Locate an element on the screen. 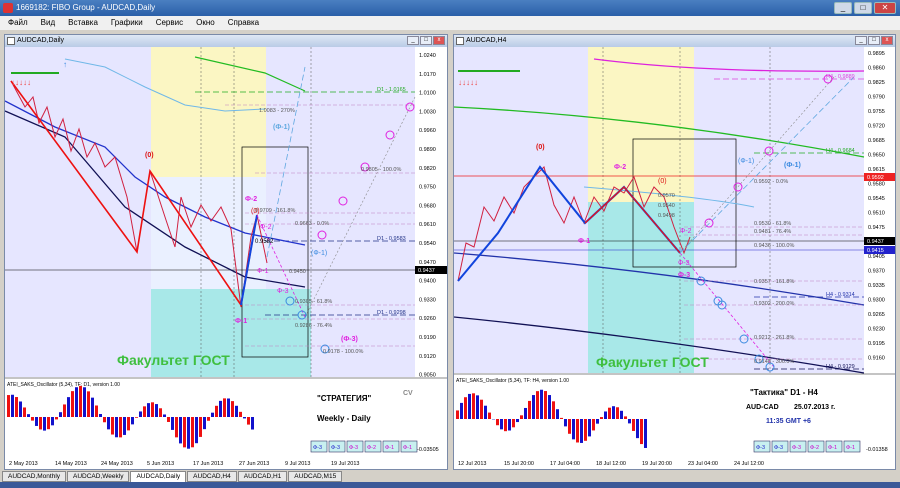  tab-m15: AUDCAD,M15 is located at coordinates (315, 476).